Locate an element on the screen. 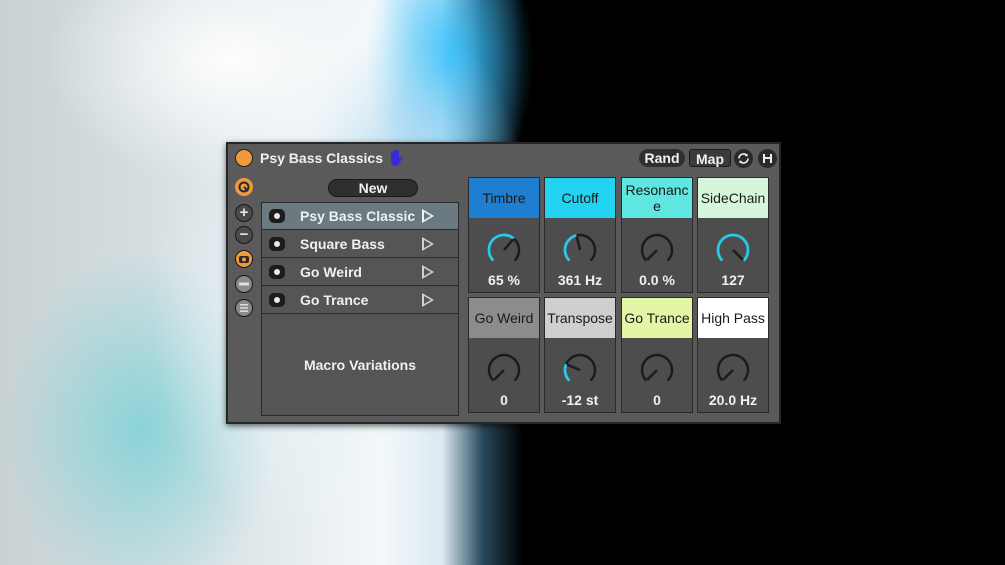 This screenshot has height=565, width=1005. macro-label: SideChain is located at coordinates (733, 198).